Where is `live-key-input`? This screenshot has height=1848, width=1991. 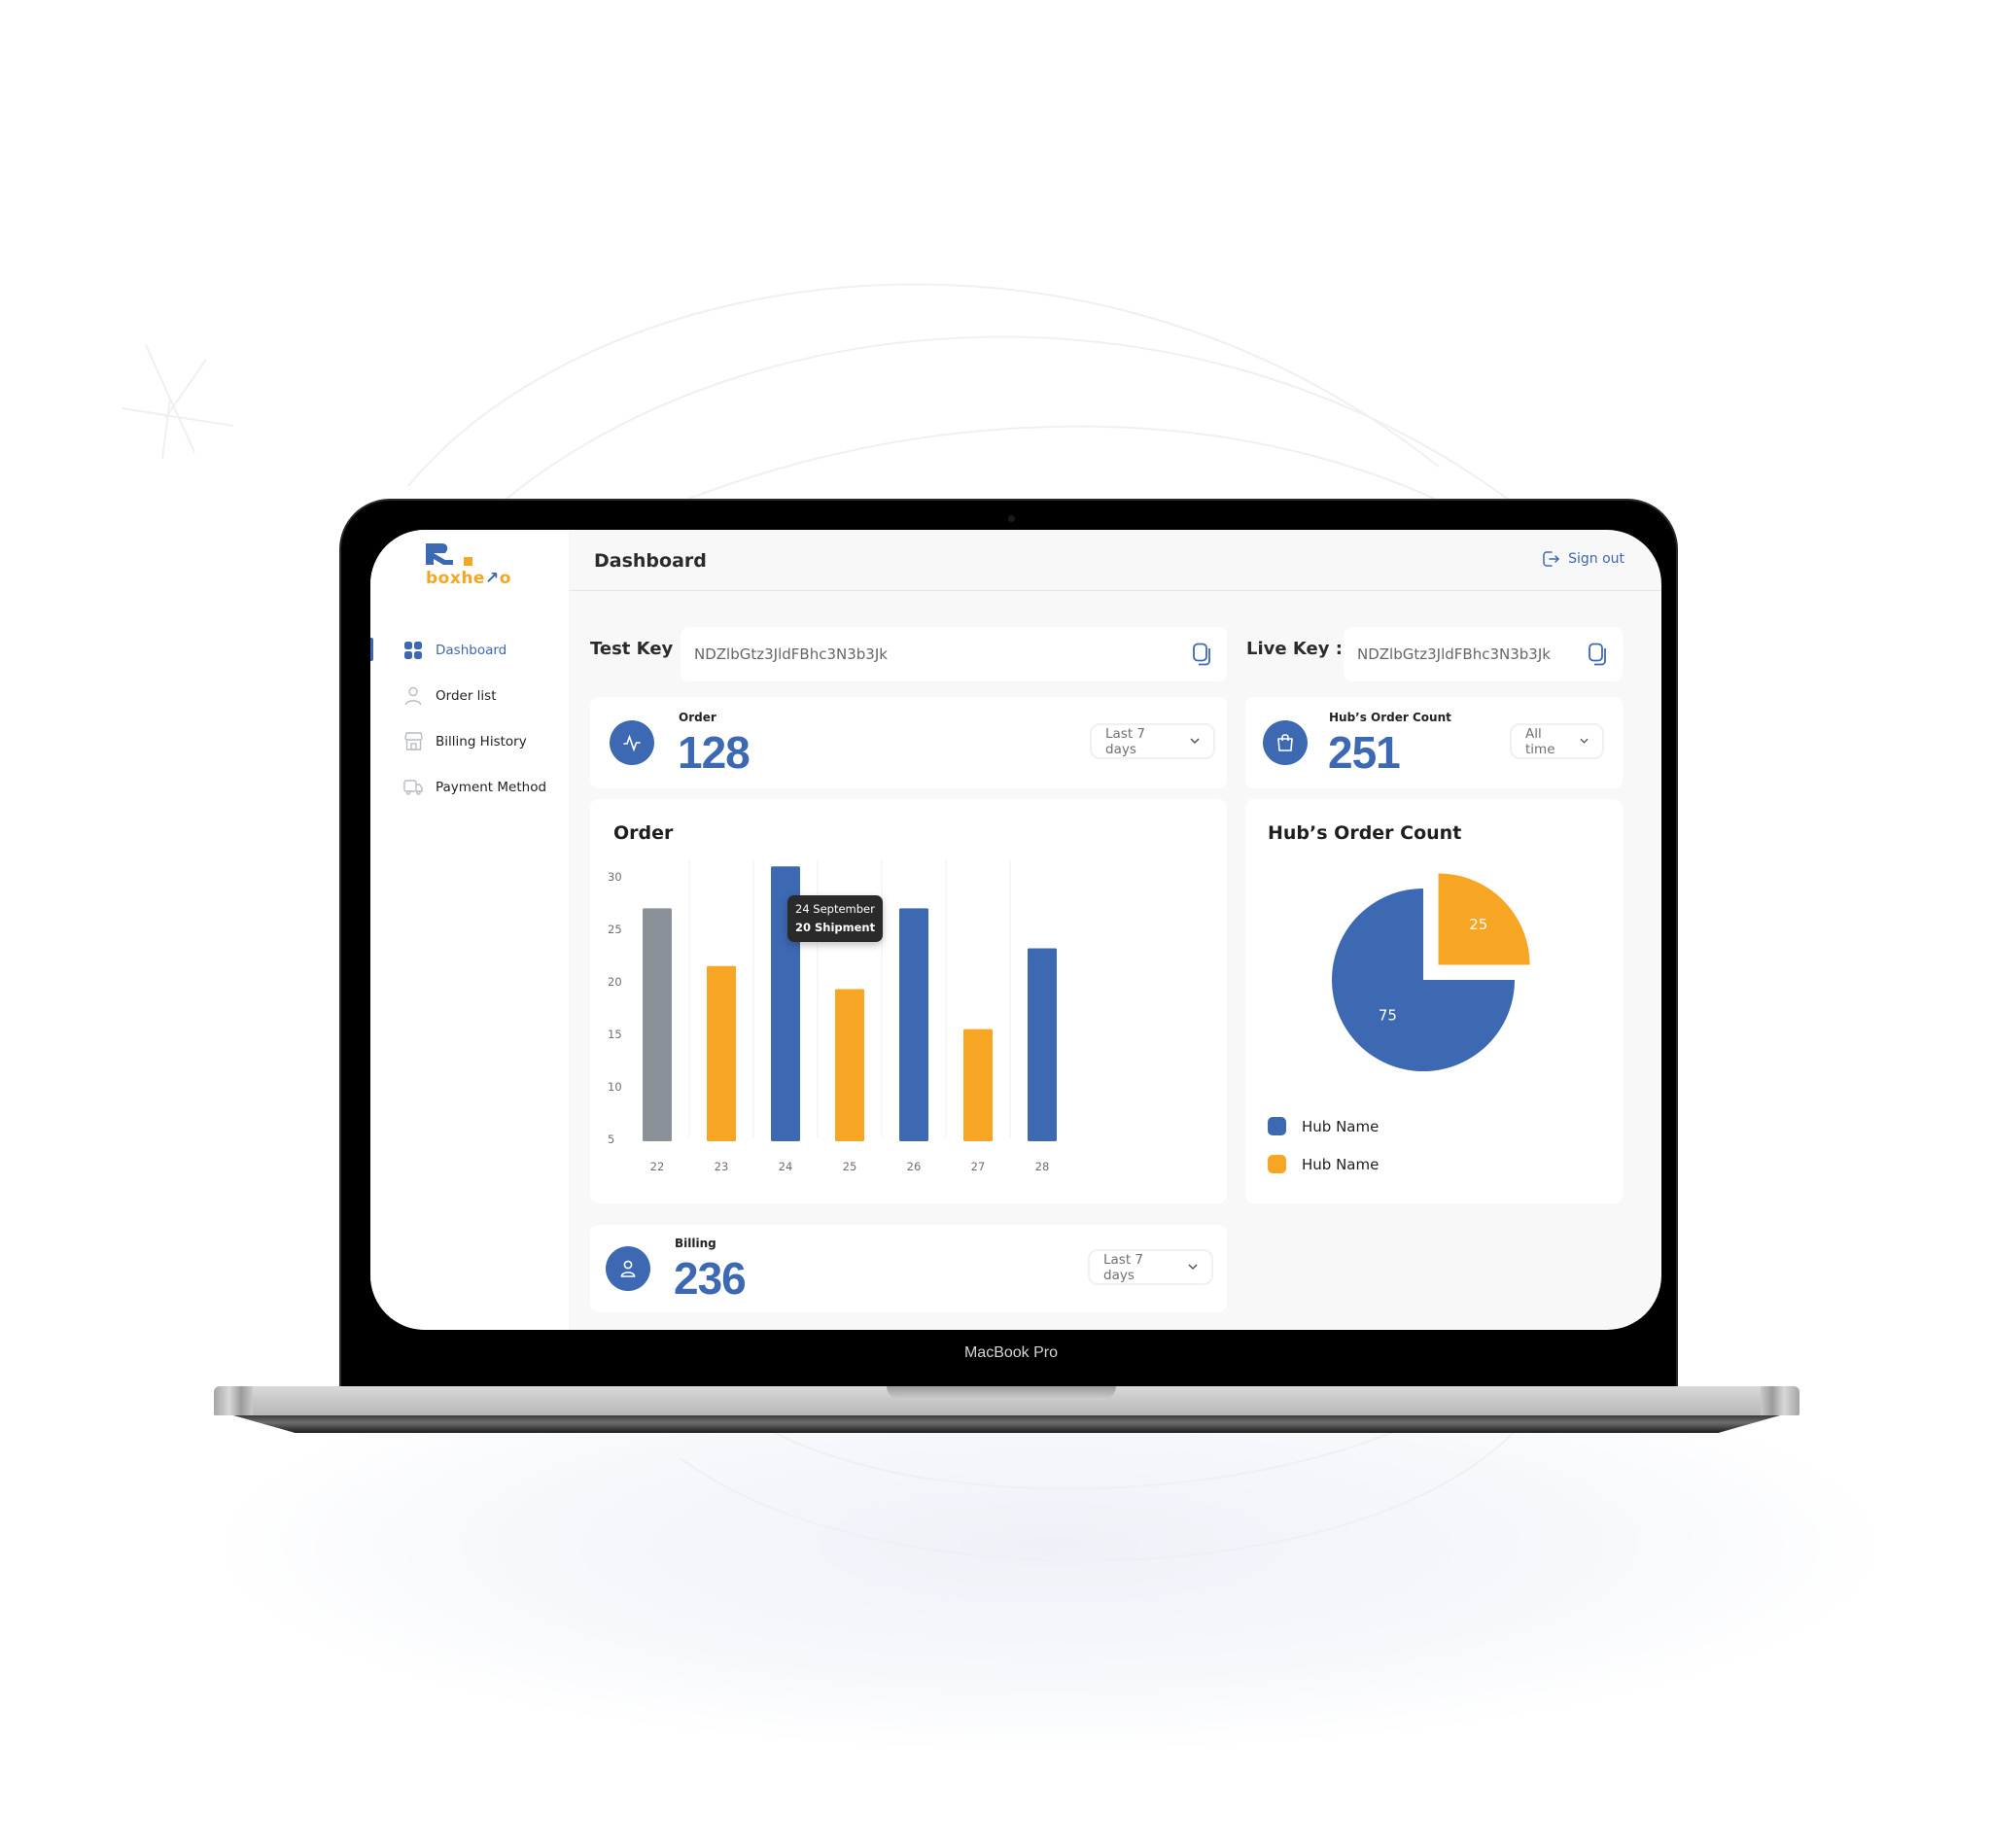 live-key-input is located at coordinates (1464, 654).